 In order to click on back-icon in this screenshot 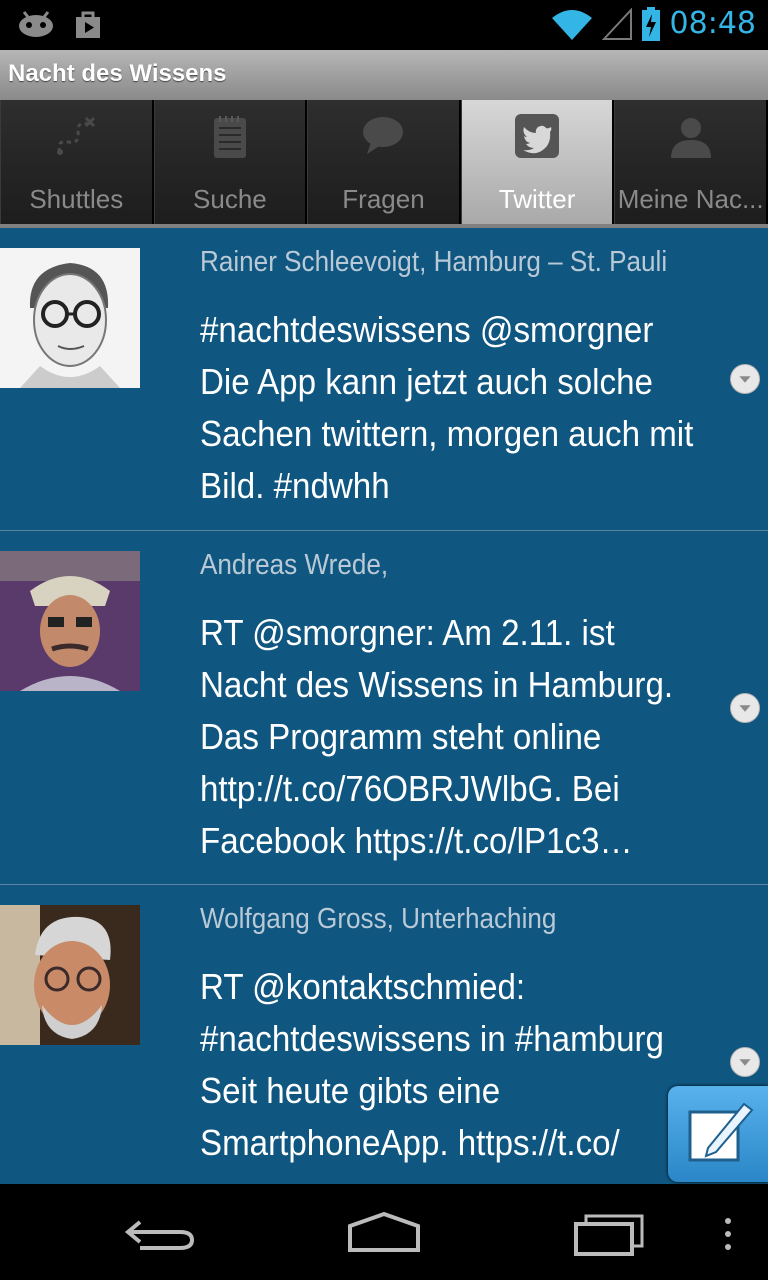, I will do `click(160, 1234)`.